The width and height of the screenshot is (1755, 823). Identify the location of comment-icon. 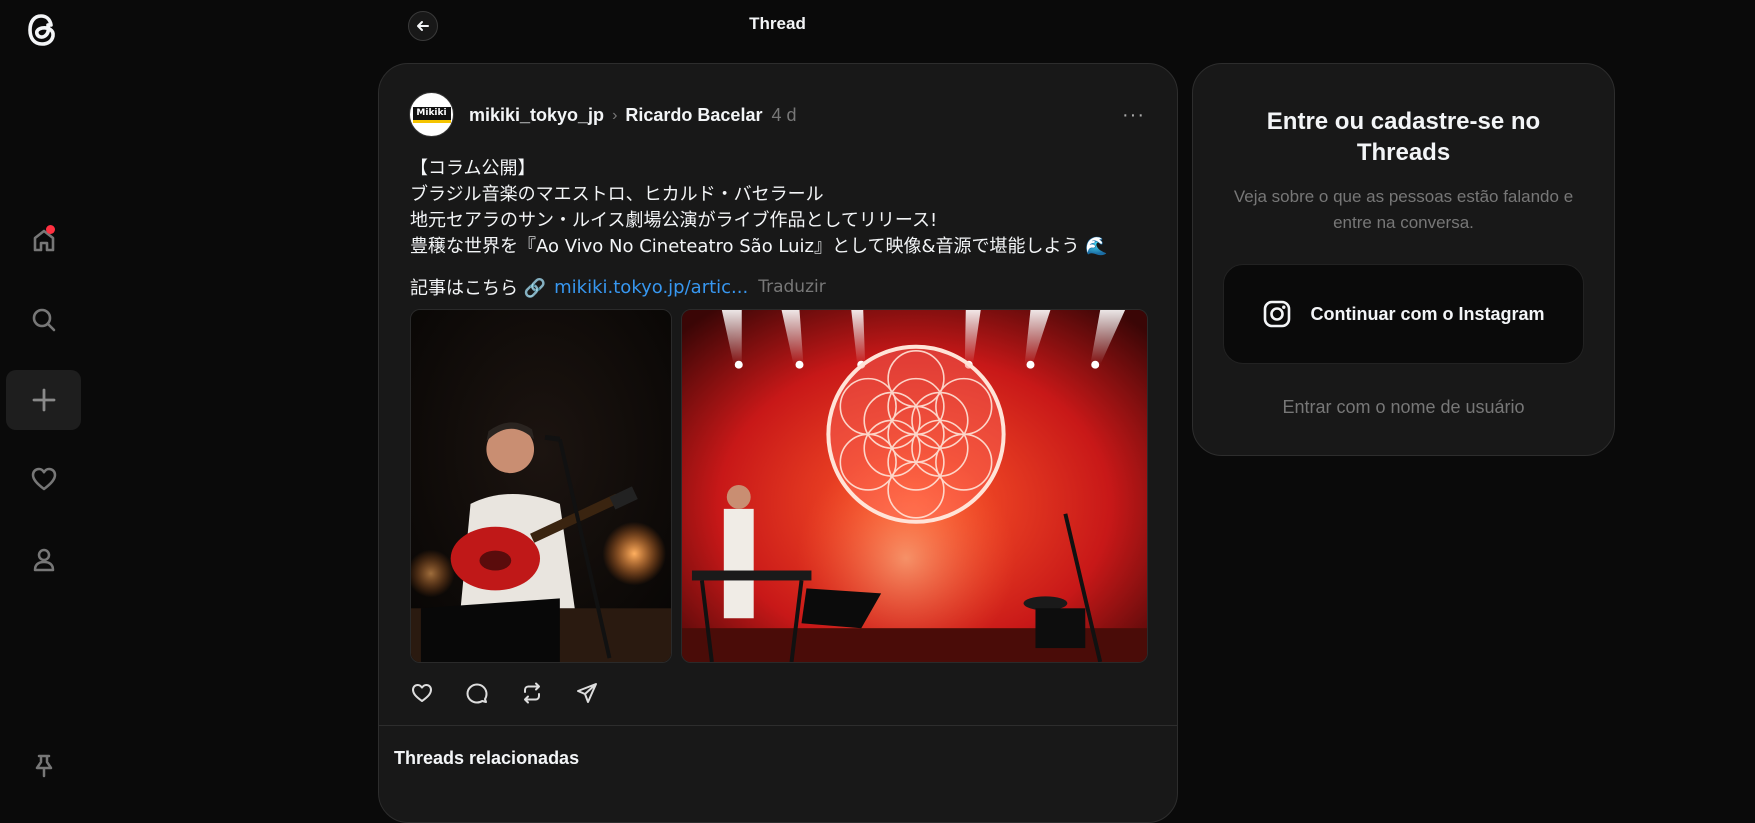
(477, 693).